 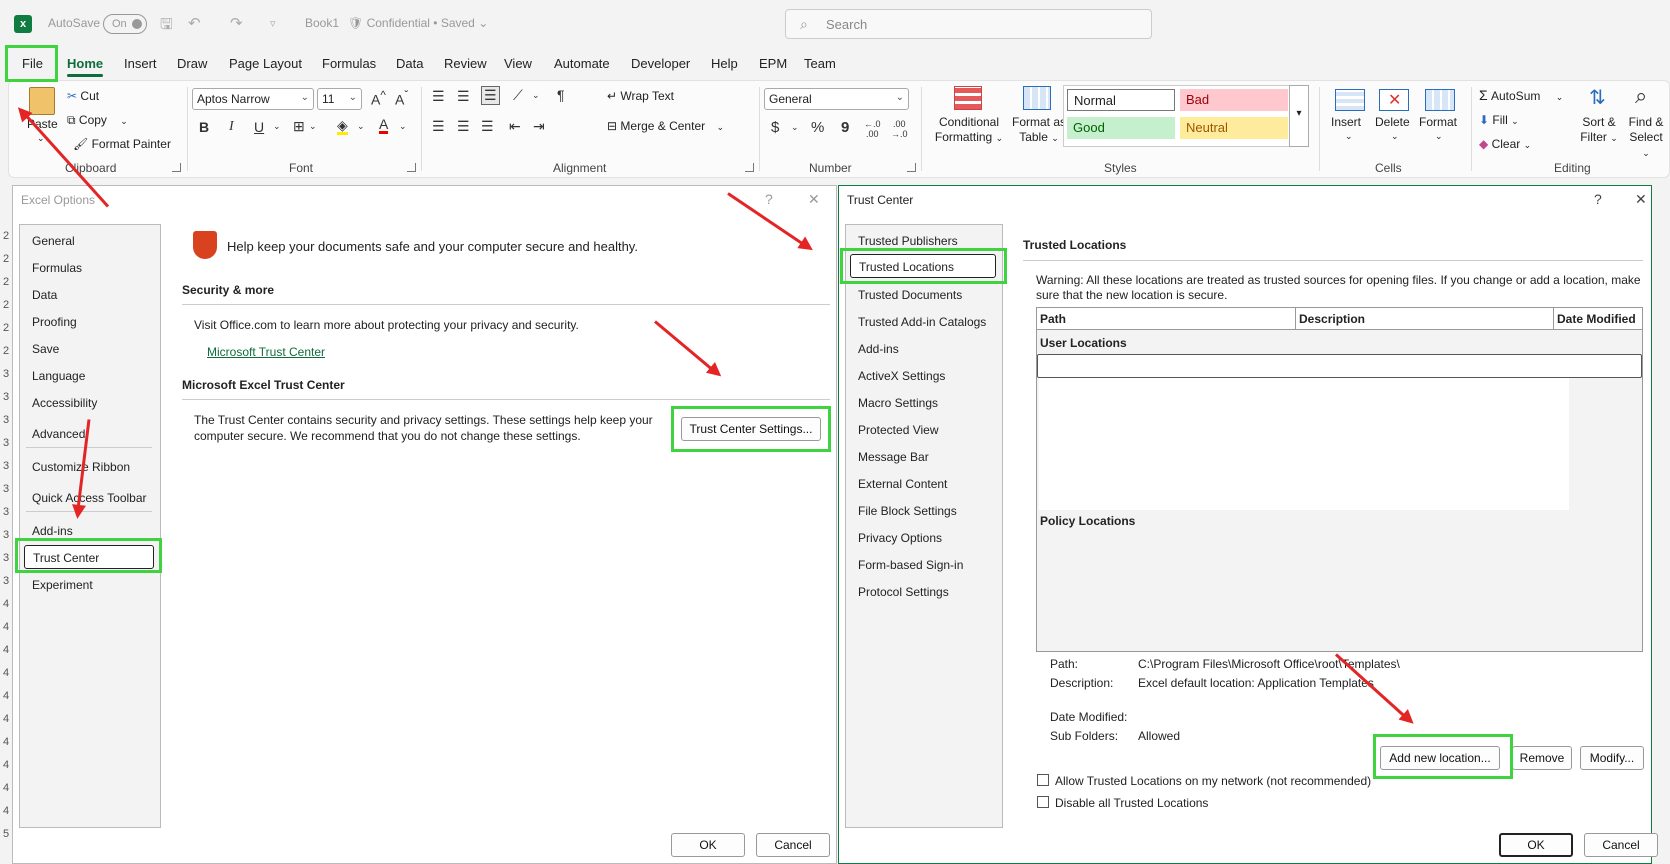 I want to click on decrease-font-icon: Aˇ, so click(x=401, y=98).